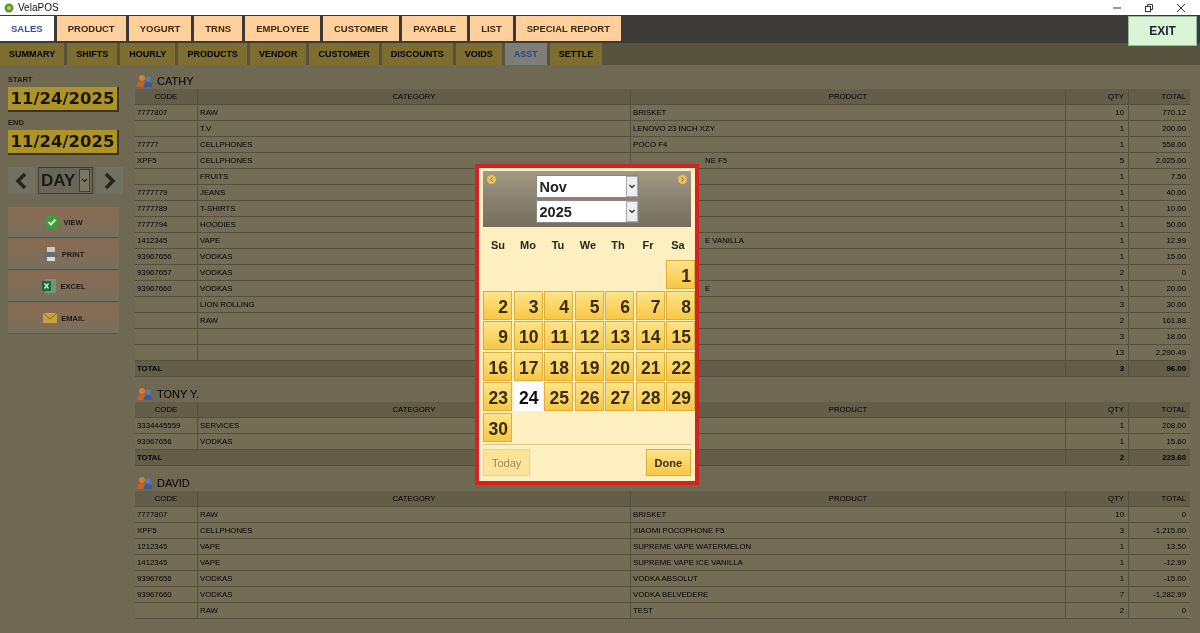 This screenshot has width=1200, height=633. I want to click on group-name: DAVID, so click(173, 483).